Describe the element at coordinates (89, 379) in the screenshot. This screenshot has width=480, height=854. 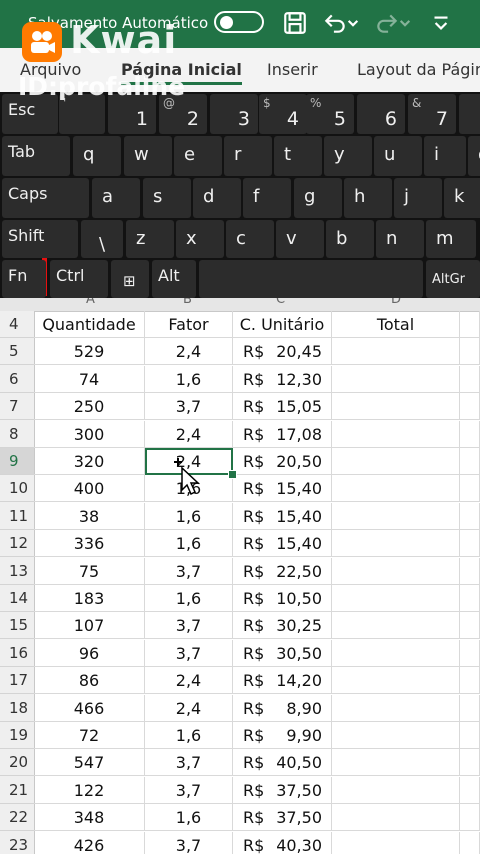
I see `cell-quantidade: 74` at that location.